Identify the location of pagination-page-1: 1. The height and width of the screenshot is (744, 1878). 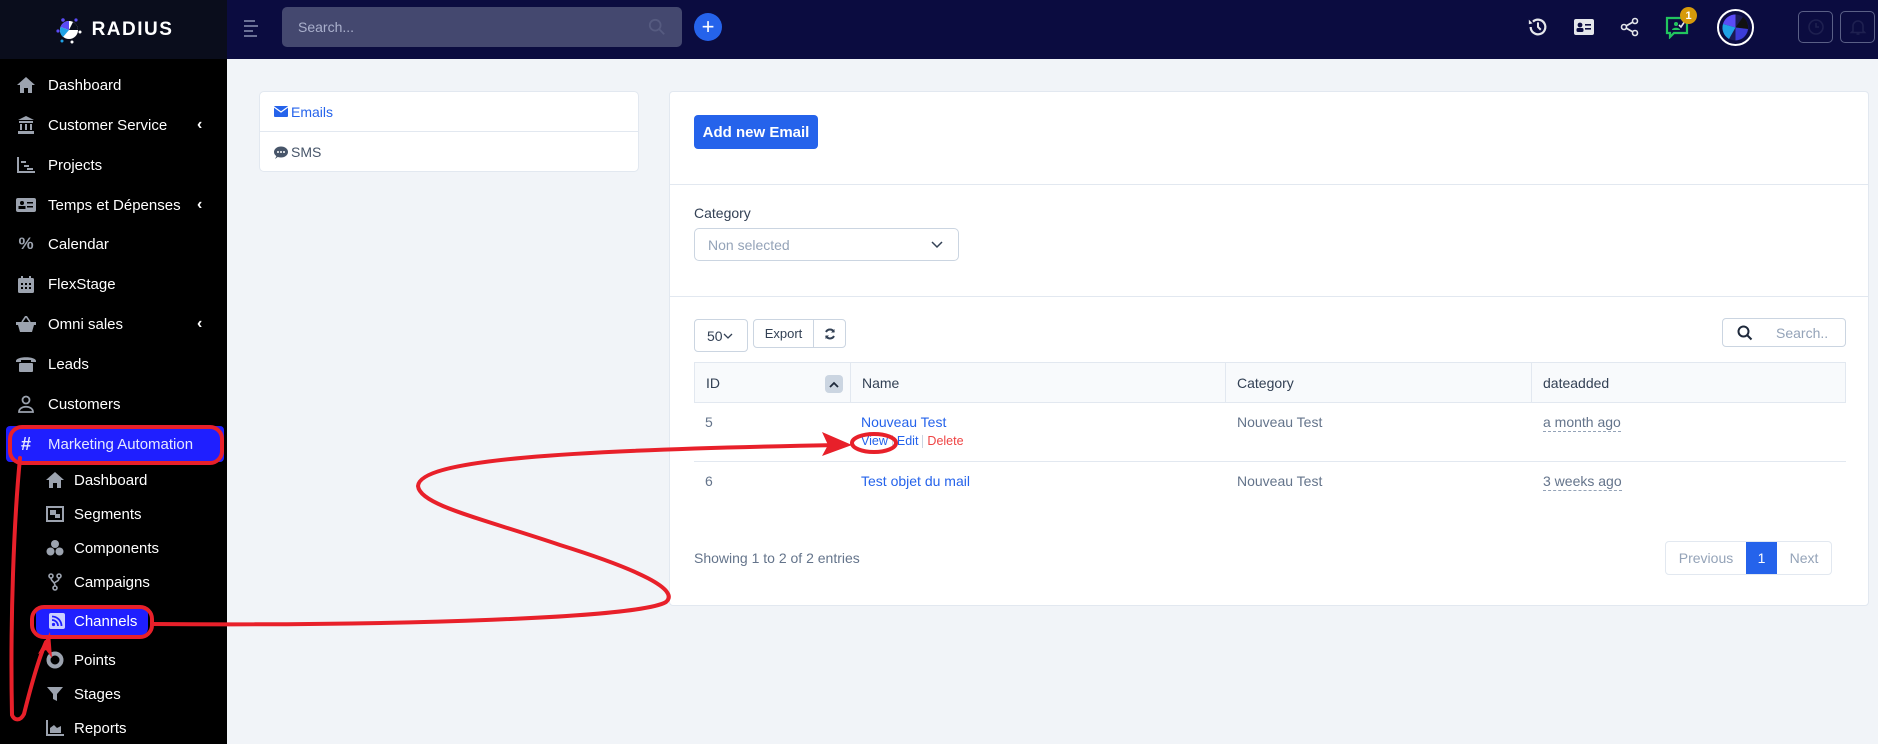
(1761, 558).